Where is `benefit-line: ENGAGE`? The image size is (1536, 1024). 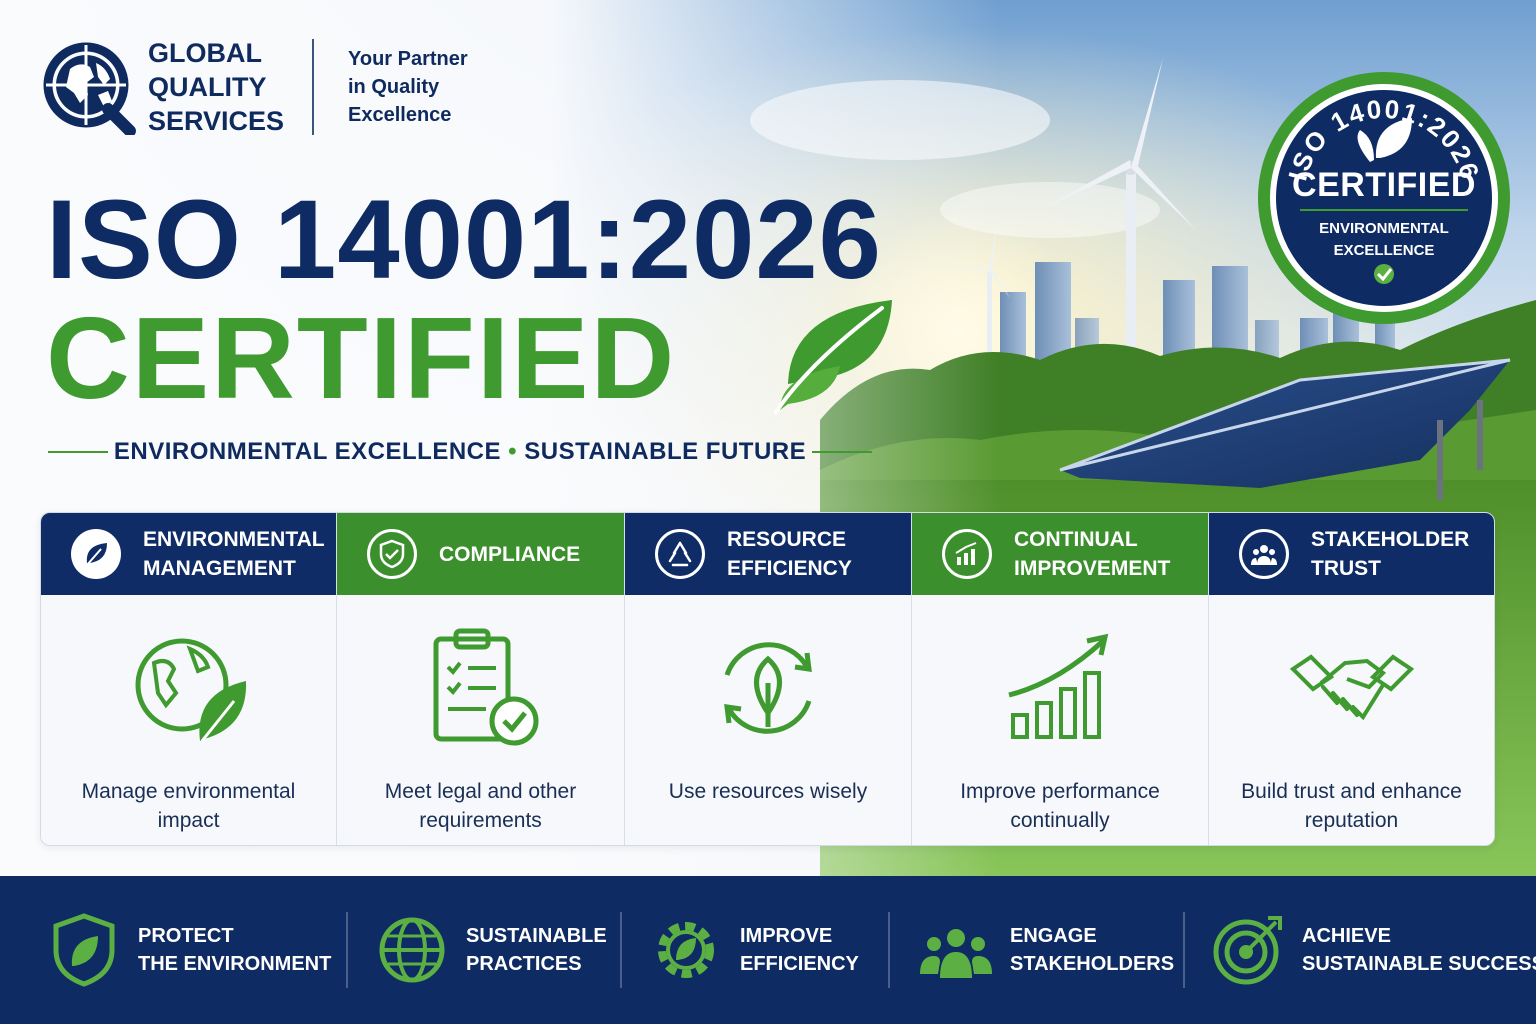 benefit-line: ENGAGE is located at coordinates (1053, 936).